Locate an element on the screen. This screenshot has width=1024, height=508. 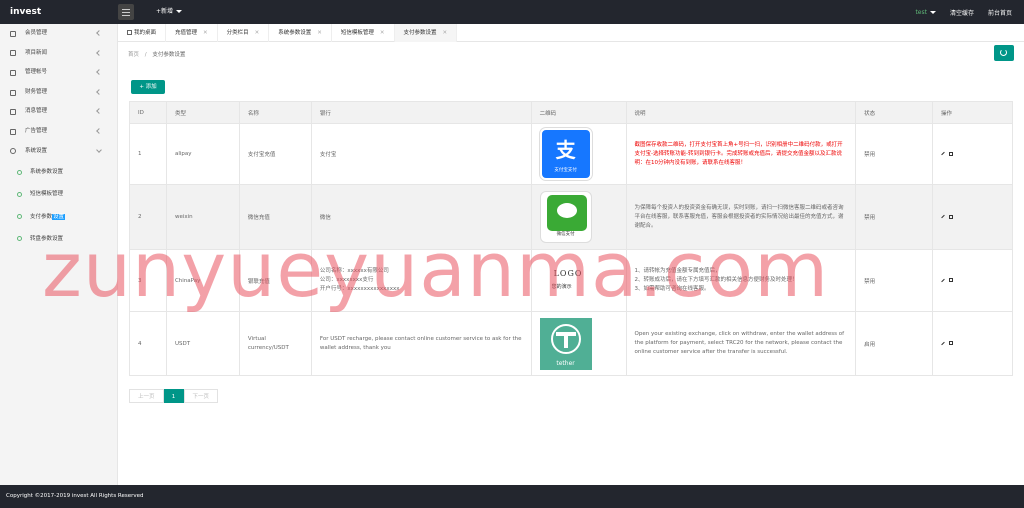
sidebar-item-members: 会员管理 is located at coordinates (58, 34).